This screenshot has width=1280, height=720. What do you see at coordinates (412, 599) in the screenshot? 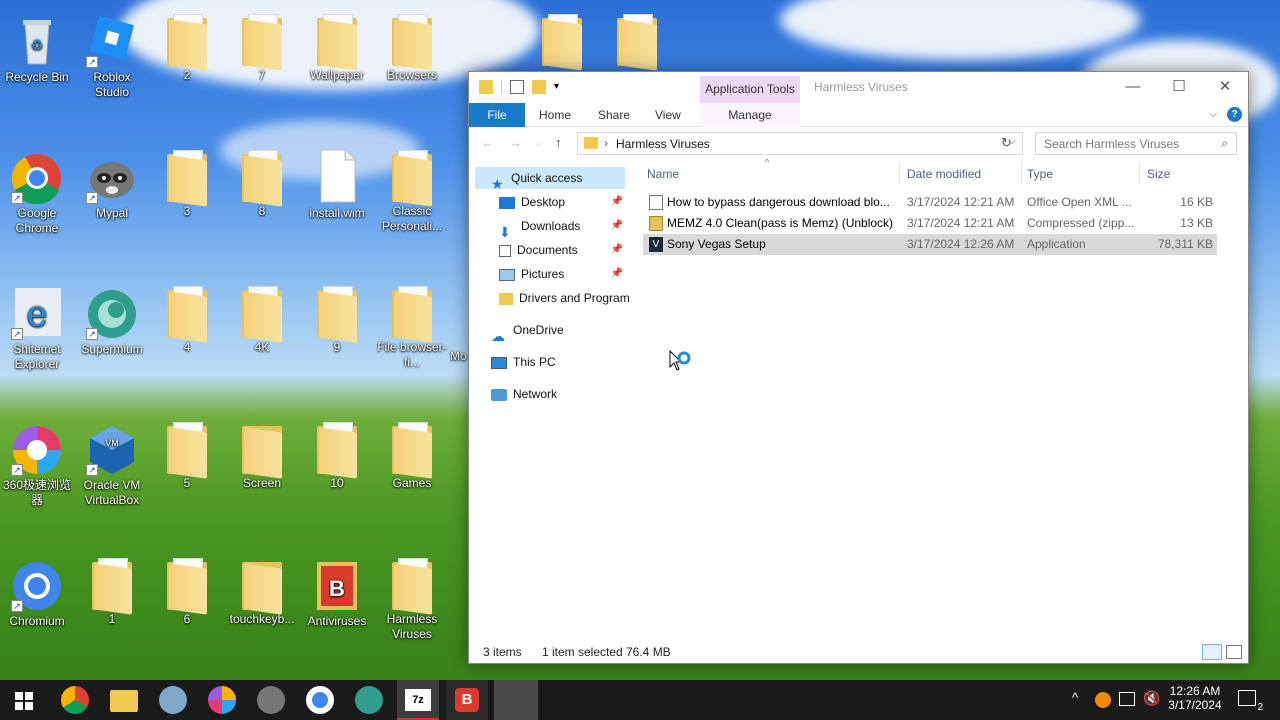
I see `folder-harmless-viruses: Harmless Viruses` at bounding box center [412, 599].